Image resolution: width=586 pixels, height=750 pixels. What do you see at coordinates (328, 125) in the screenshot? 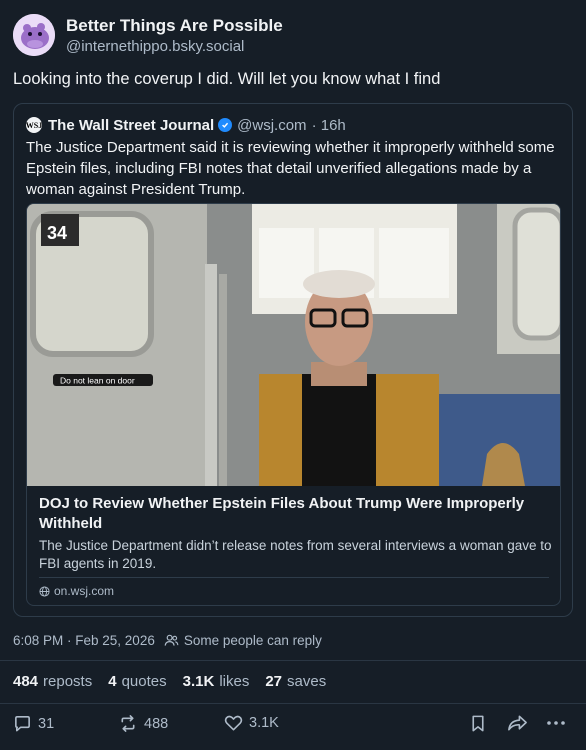
I see `quoted-post-time: · 16h` at bounding box center [328, 125].